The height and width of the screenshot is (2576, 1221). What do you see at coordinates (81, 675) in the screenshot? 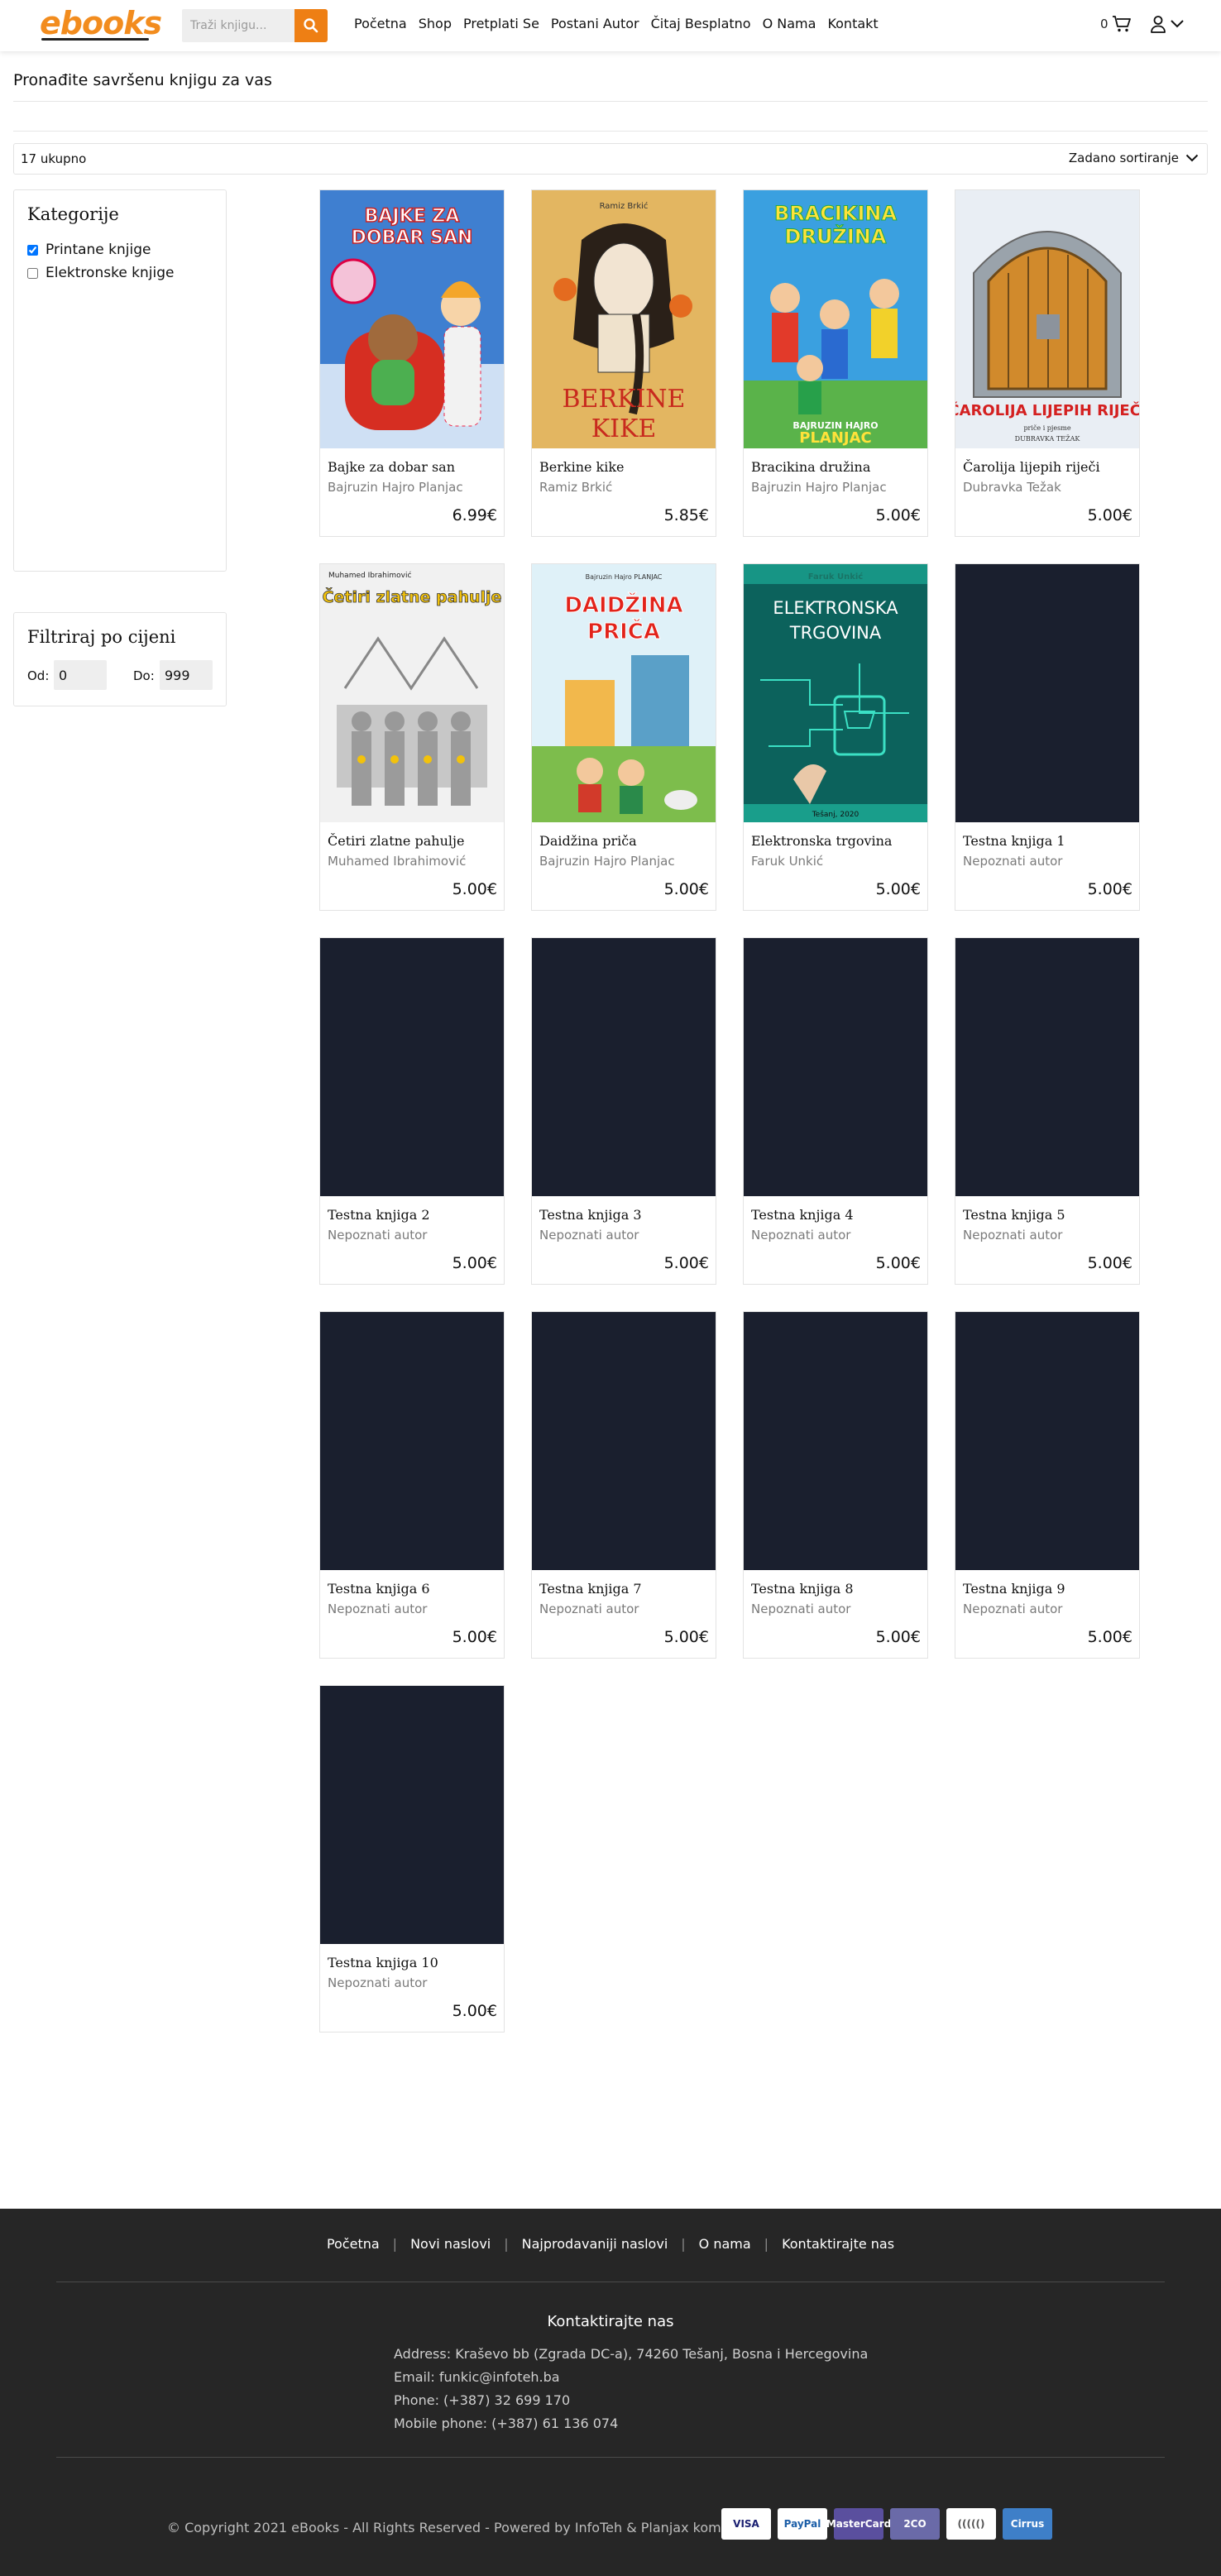
I see `price-from-input` at bounding box center [81, 675].